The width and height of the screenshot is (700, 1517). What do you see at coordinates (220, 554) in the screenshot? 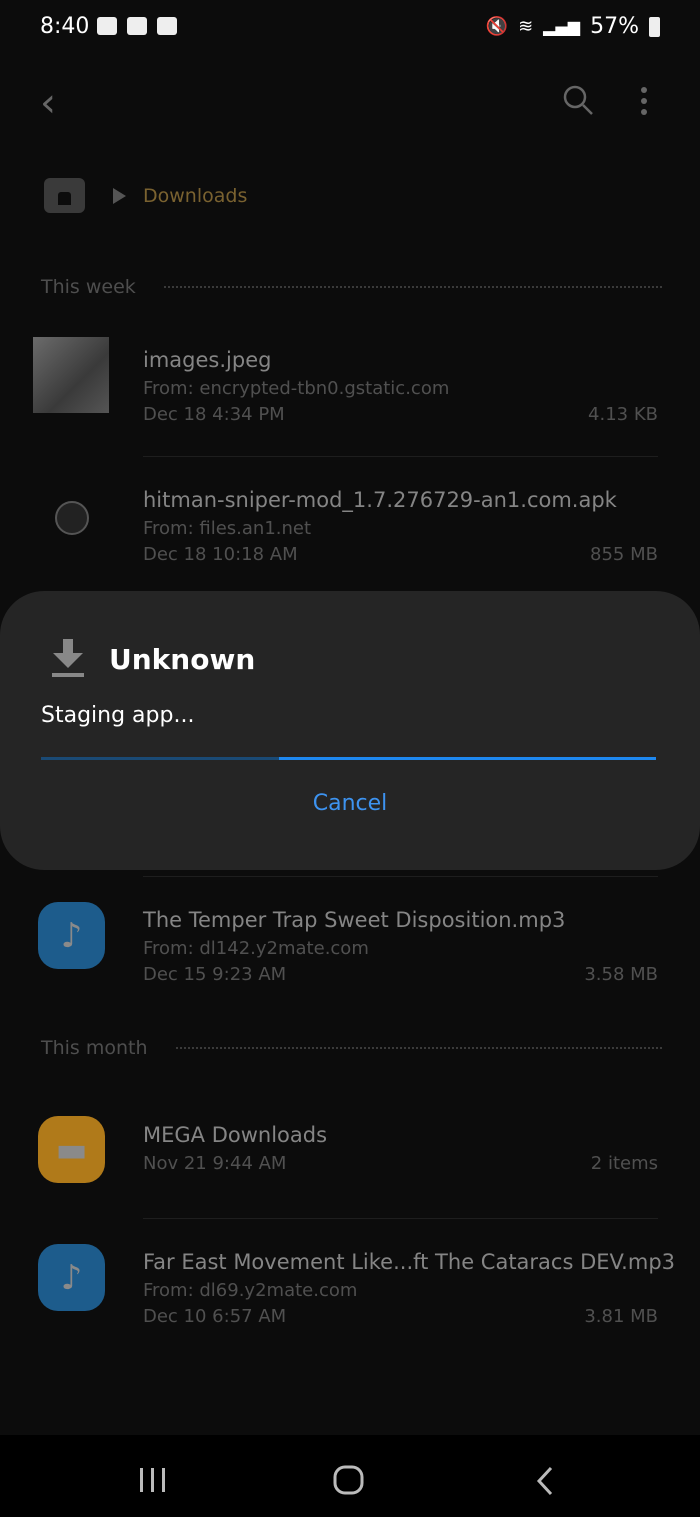
I see `file-date: Dec 18 10:18 AM` at bounding box center [220, 554].